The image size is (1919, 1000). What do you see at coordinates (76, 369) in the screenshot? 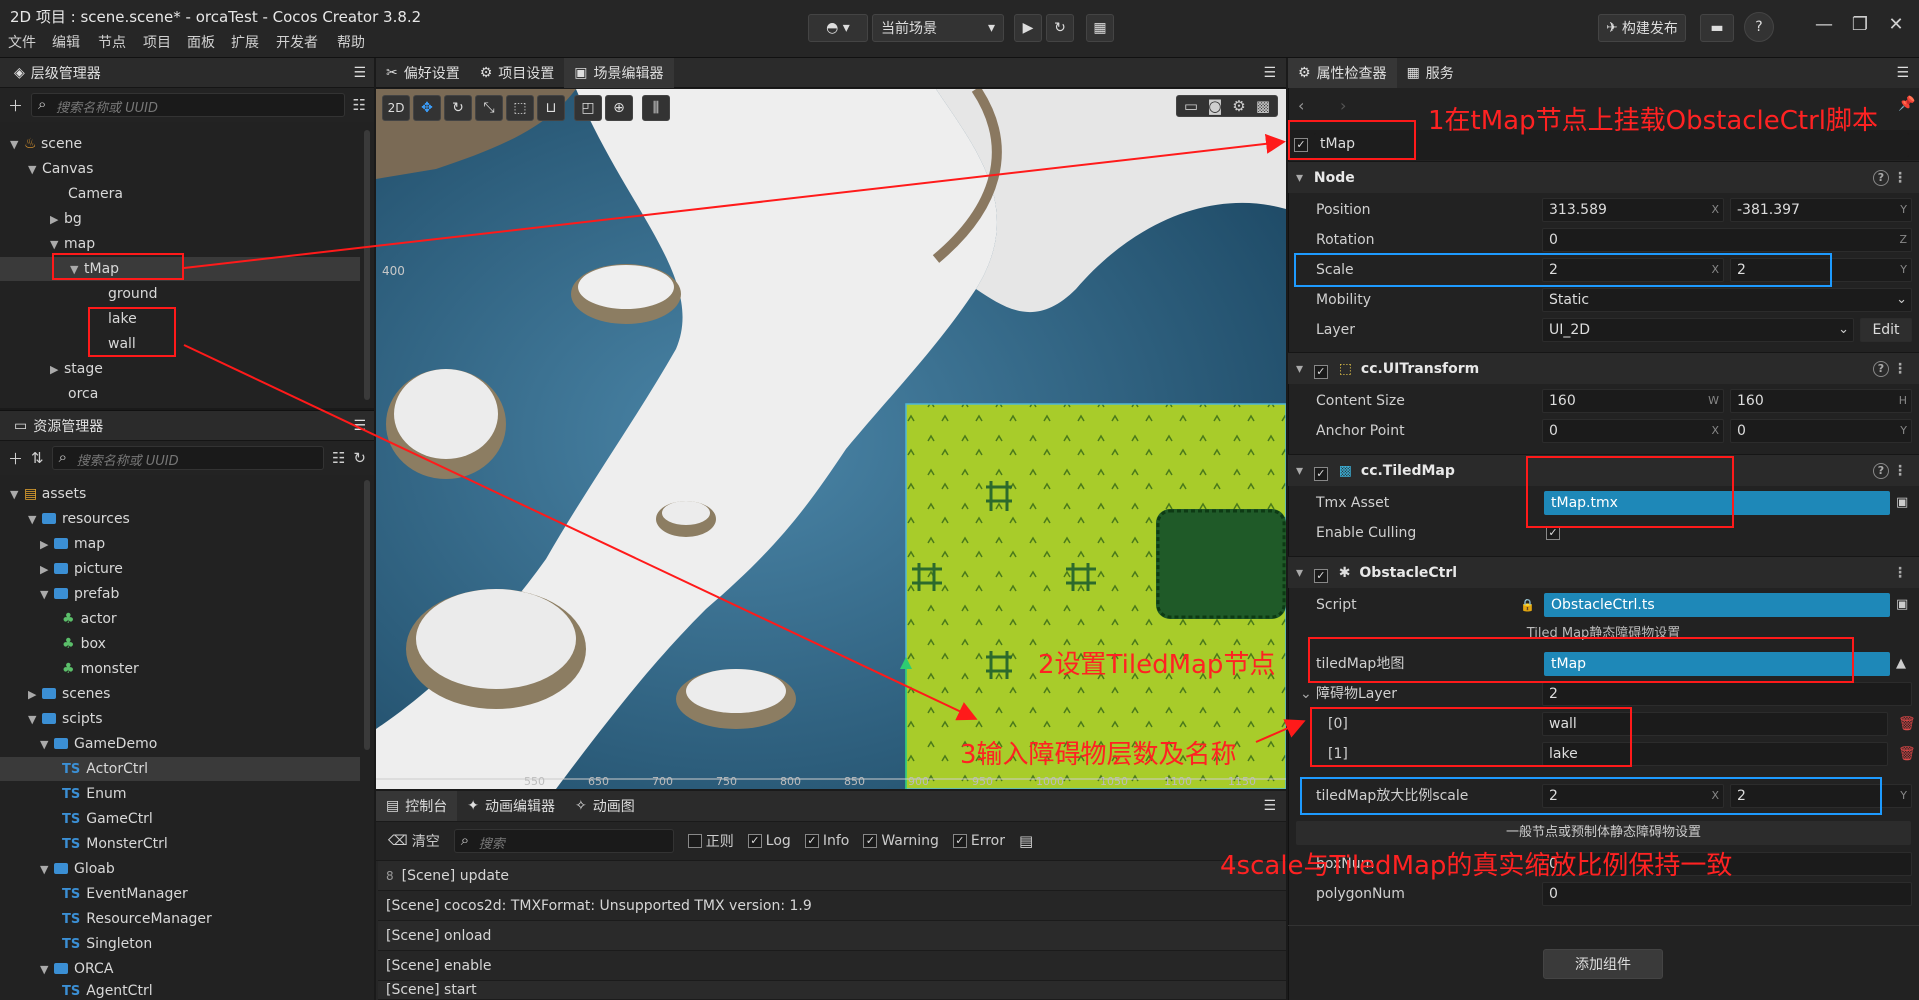
I see `tree-stage: ▶ stage` at bounding box center [76, 369].